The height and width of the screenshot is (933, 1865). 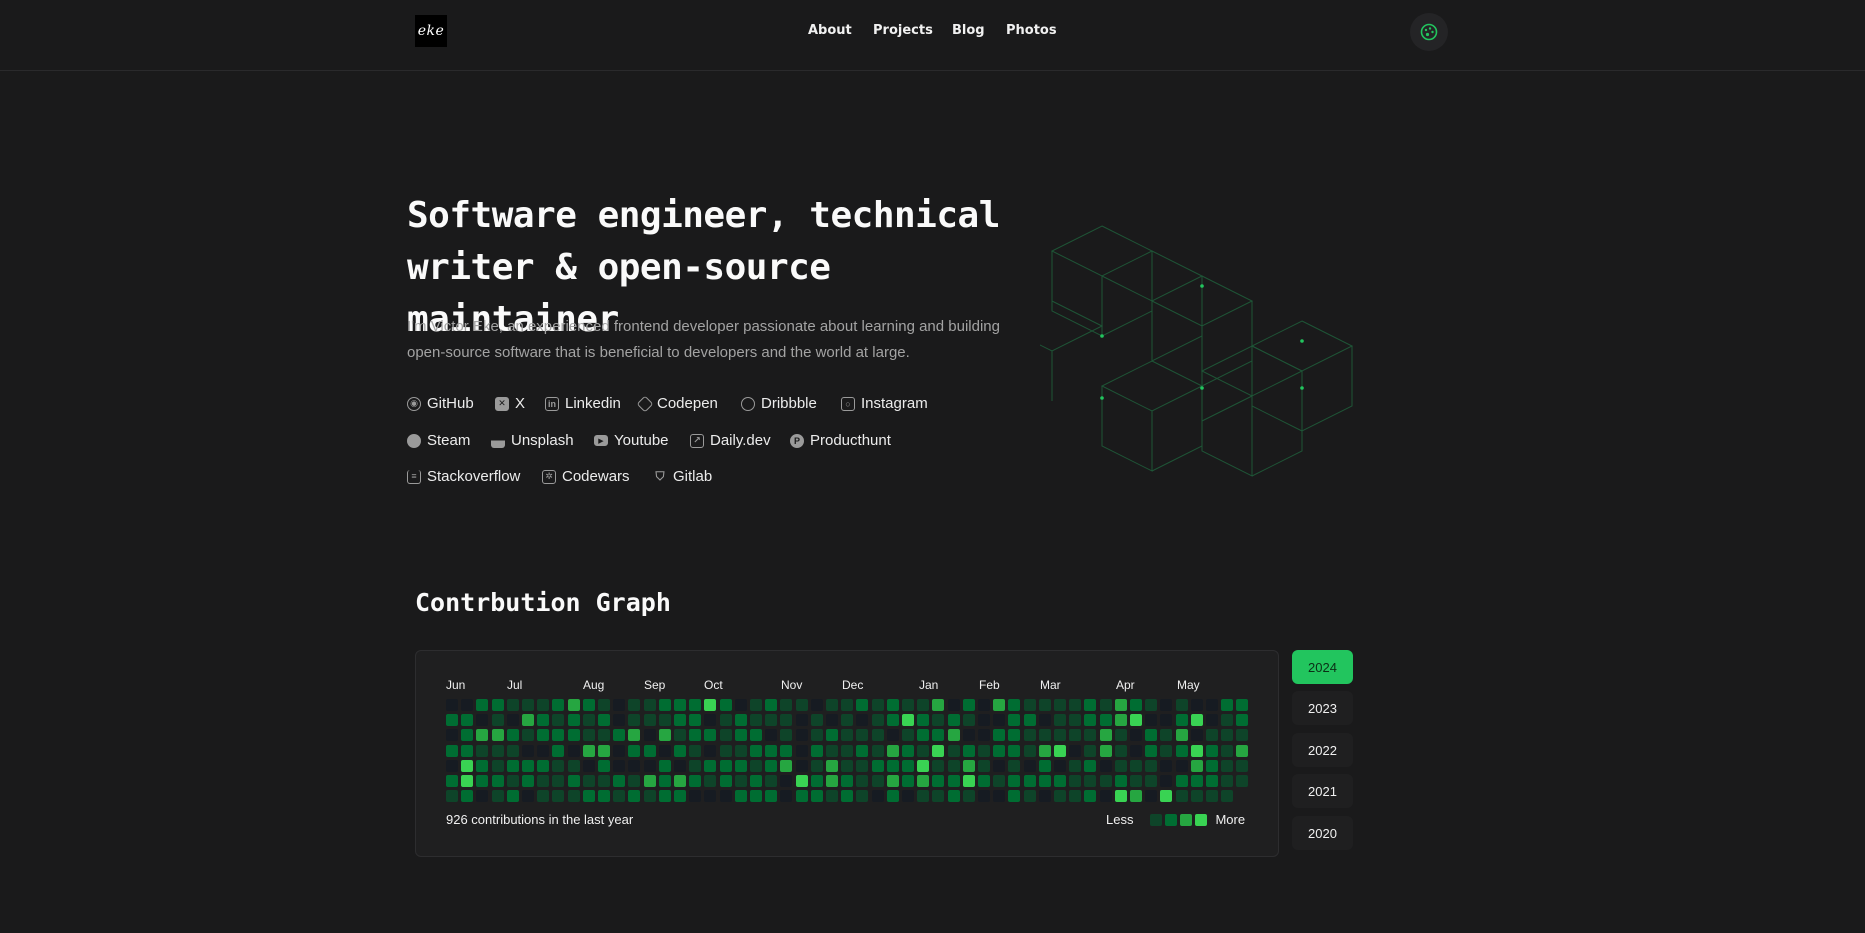 I want to click on year-button-2023: 2023, so click(x=1322, y=708).